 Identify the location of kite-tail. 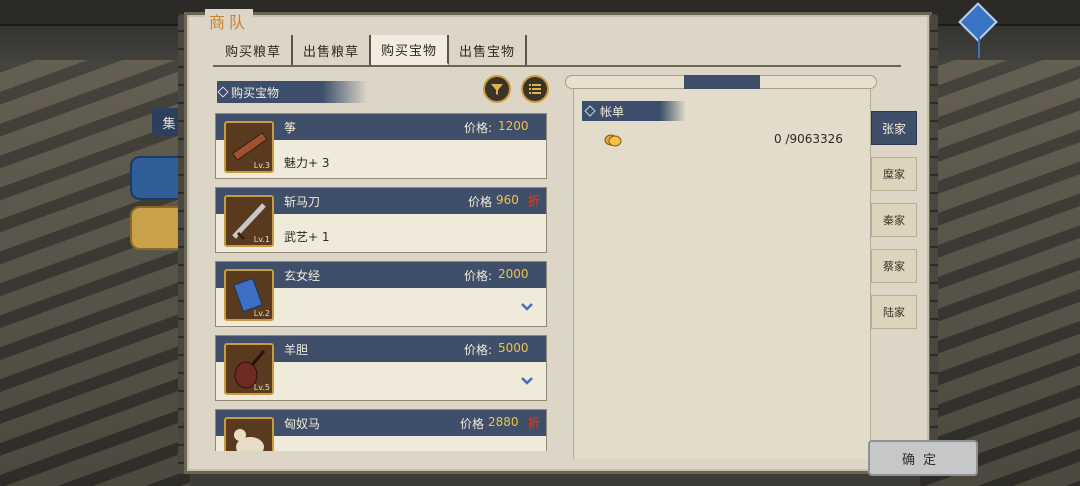
(979, 47).